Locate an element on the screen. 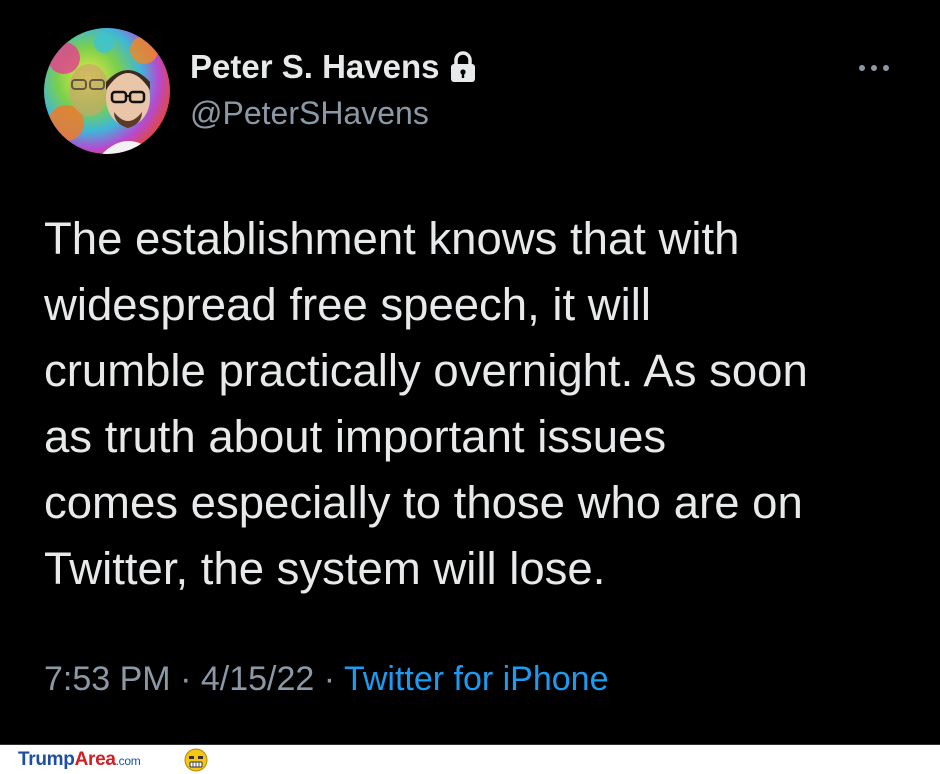  tweet-metadata: 7:53 PM · 4/15/22 · Twitter for iPhone is located at coordinates (326, 679).